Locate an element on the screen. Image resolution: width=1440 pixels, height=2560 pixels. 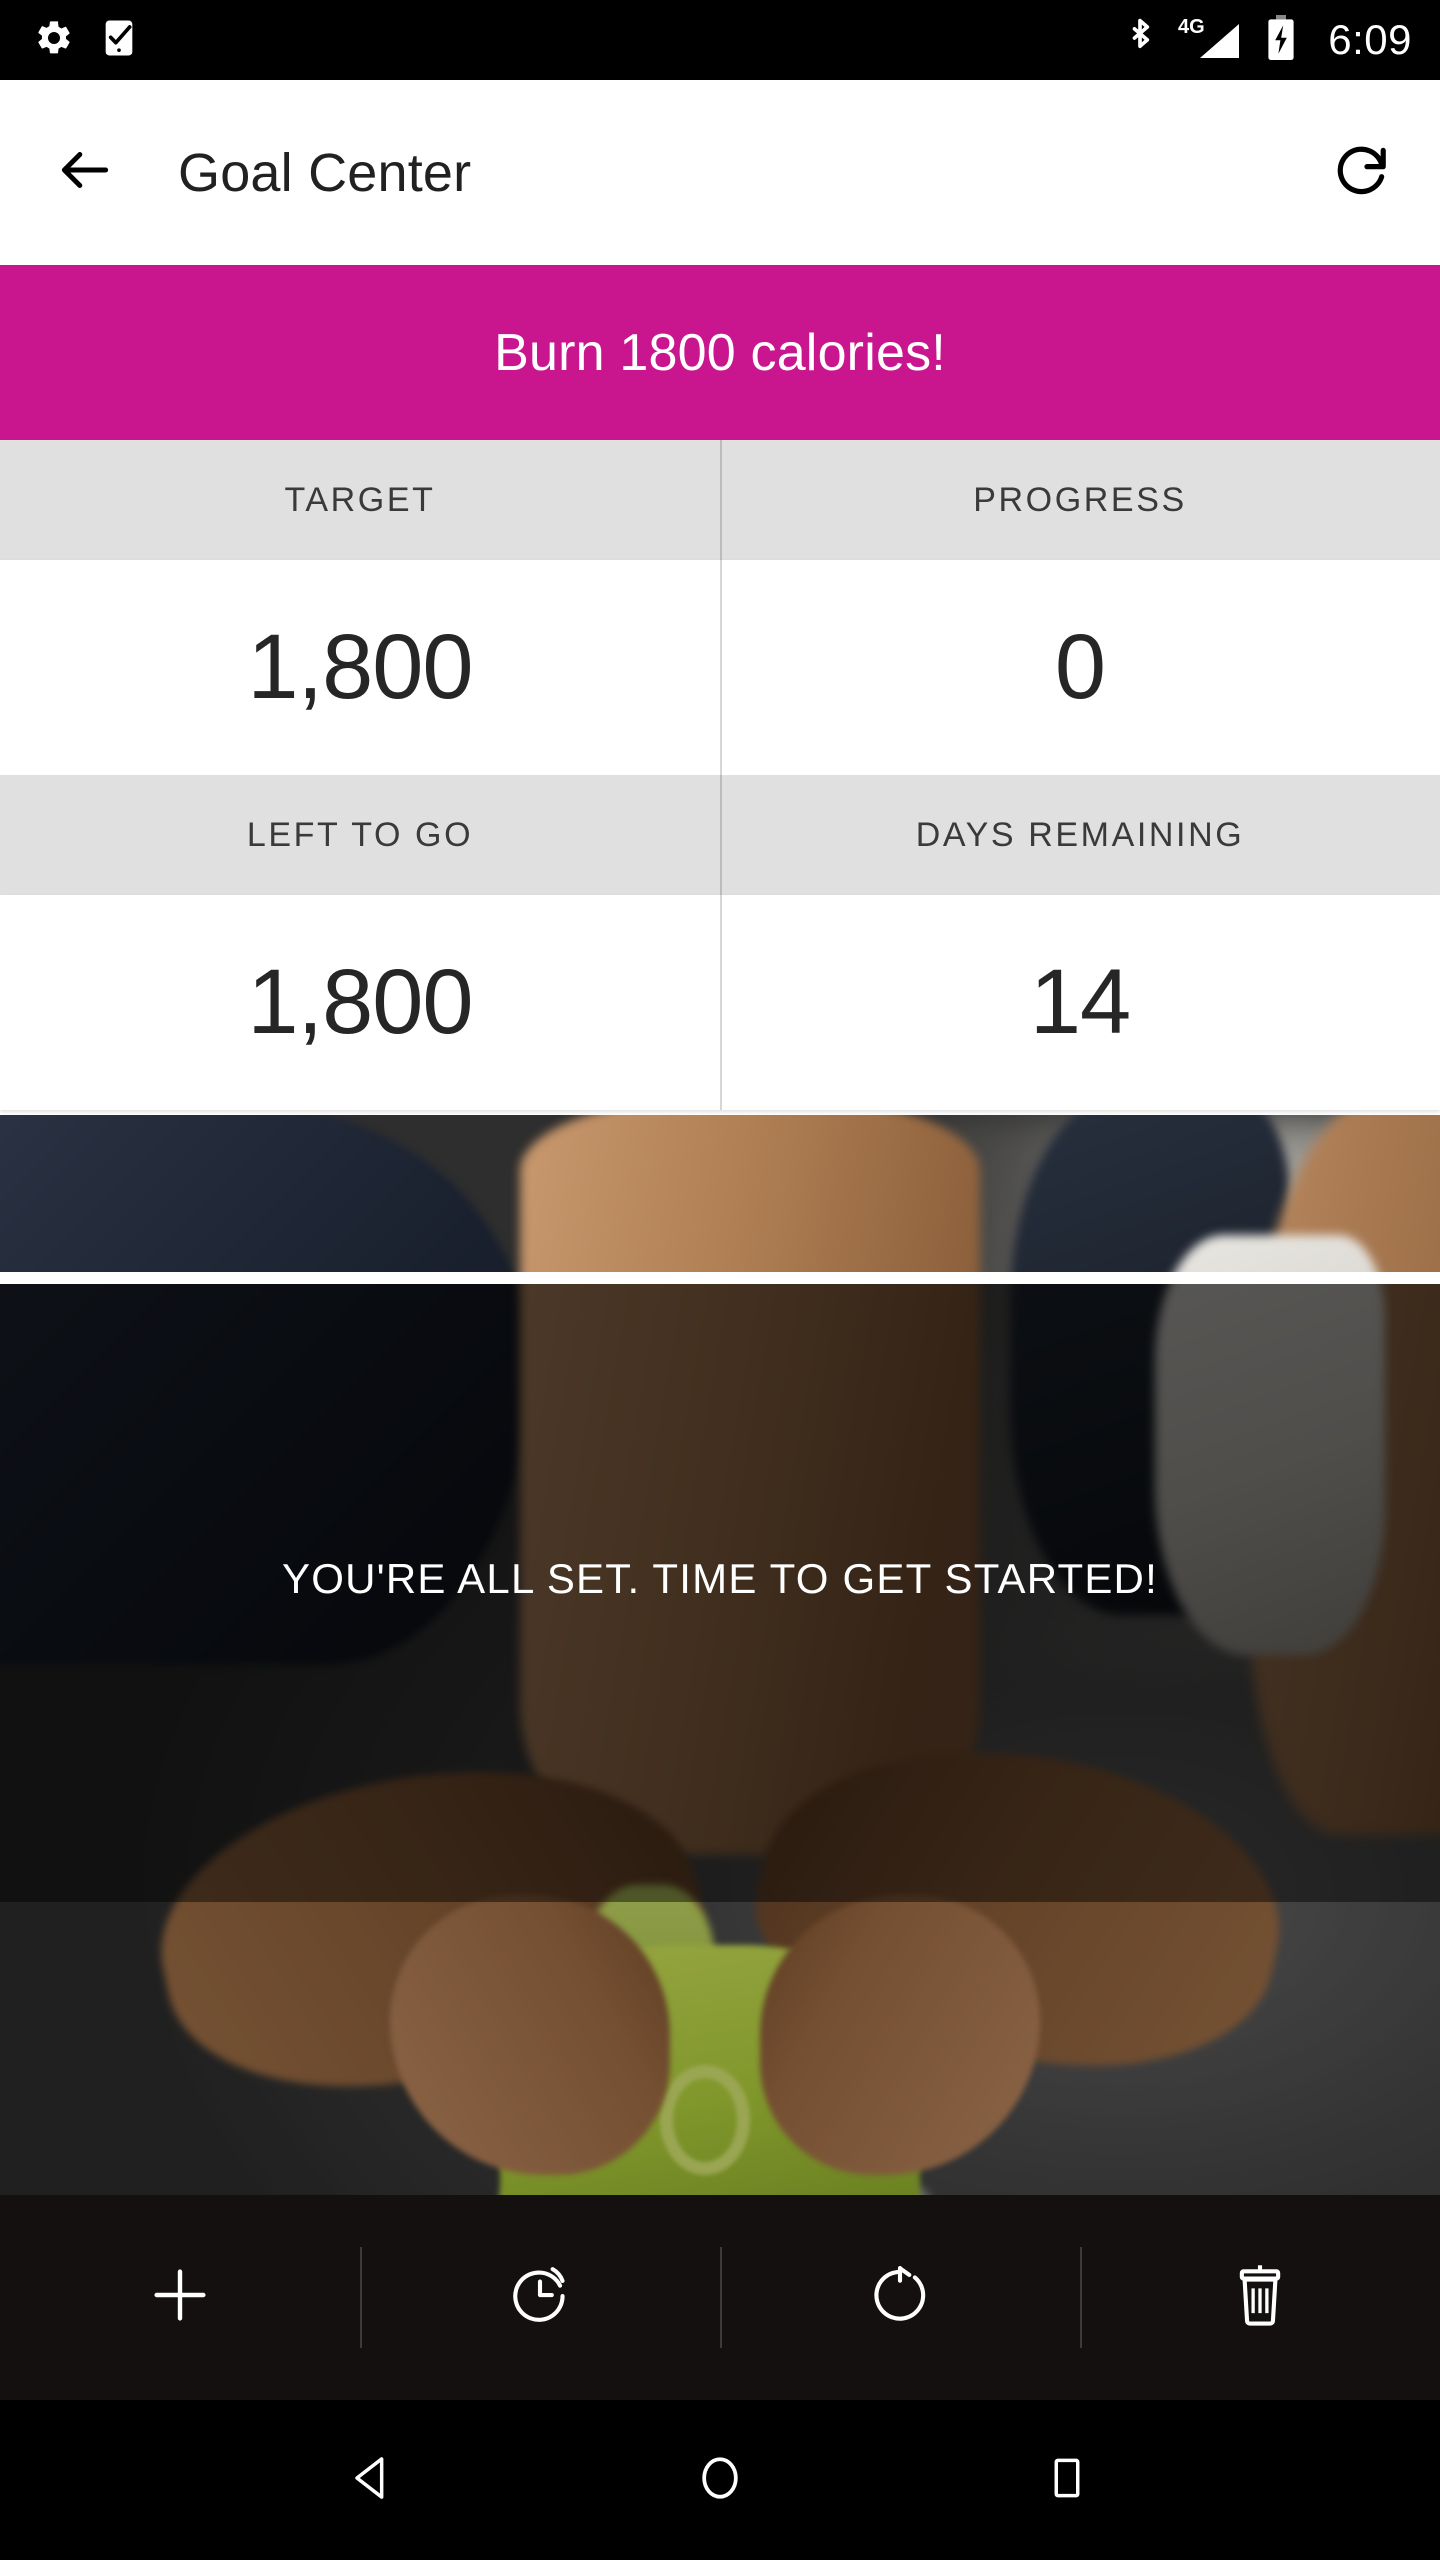
delete-button is located at coordinates (1260, 2297).